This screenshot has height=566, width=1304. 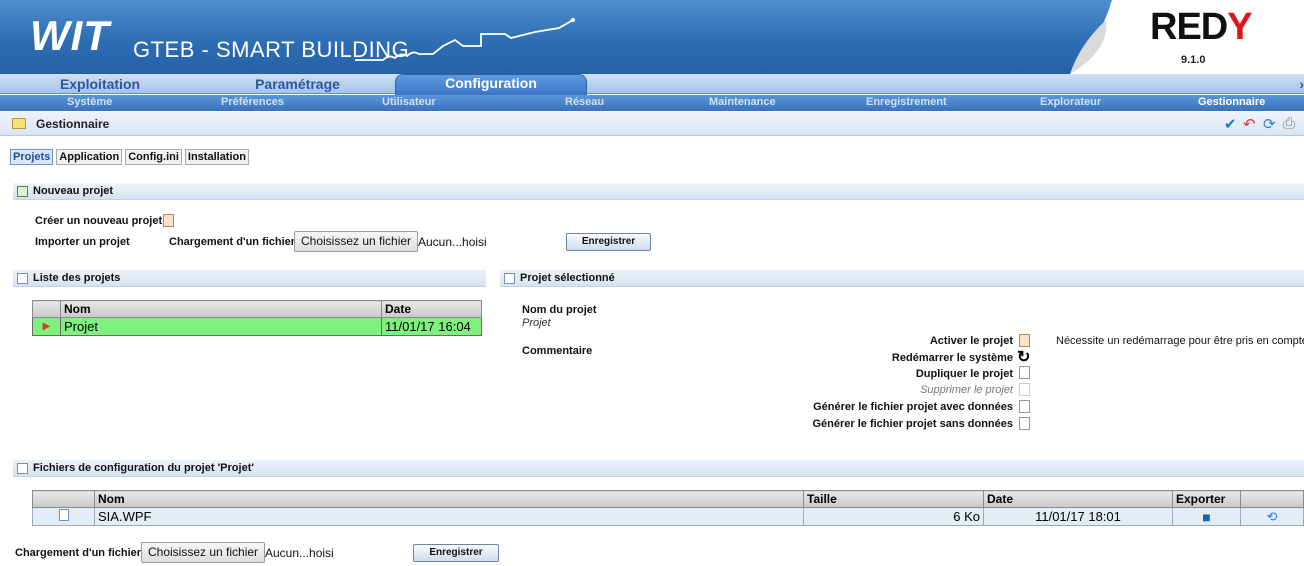 I want to click on generate-with-data-icon, so click(x=1024, y=406).